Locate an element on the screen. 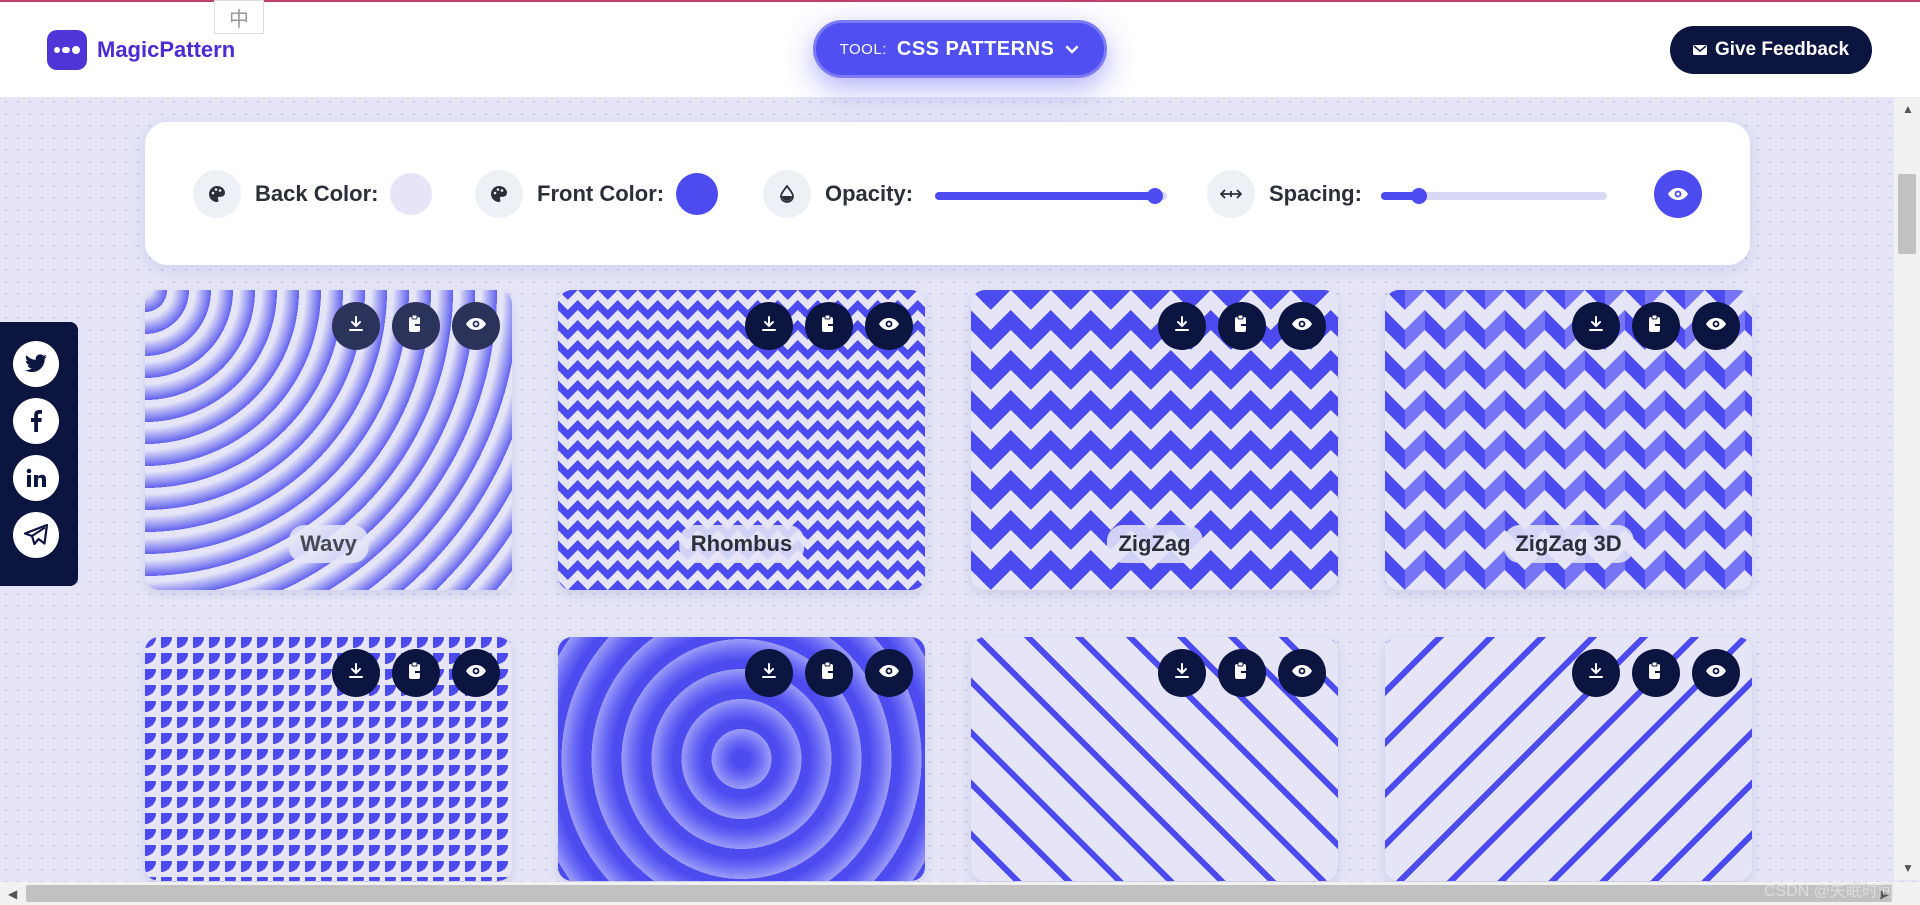  pattern-card-zigzag: ZigZag is located at coordinates (1154, 440).